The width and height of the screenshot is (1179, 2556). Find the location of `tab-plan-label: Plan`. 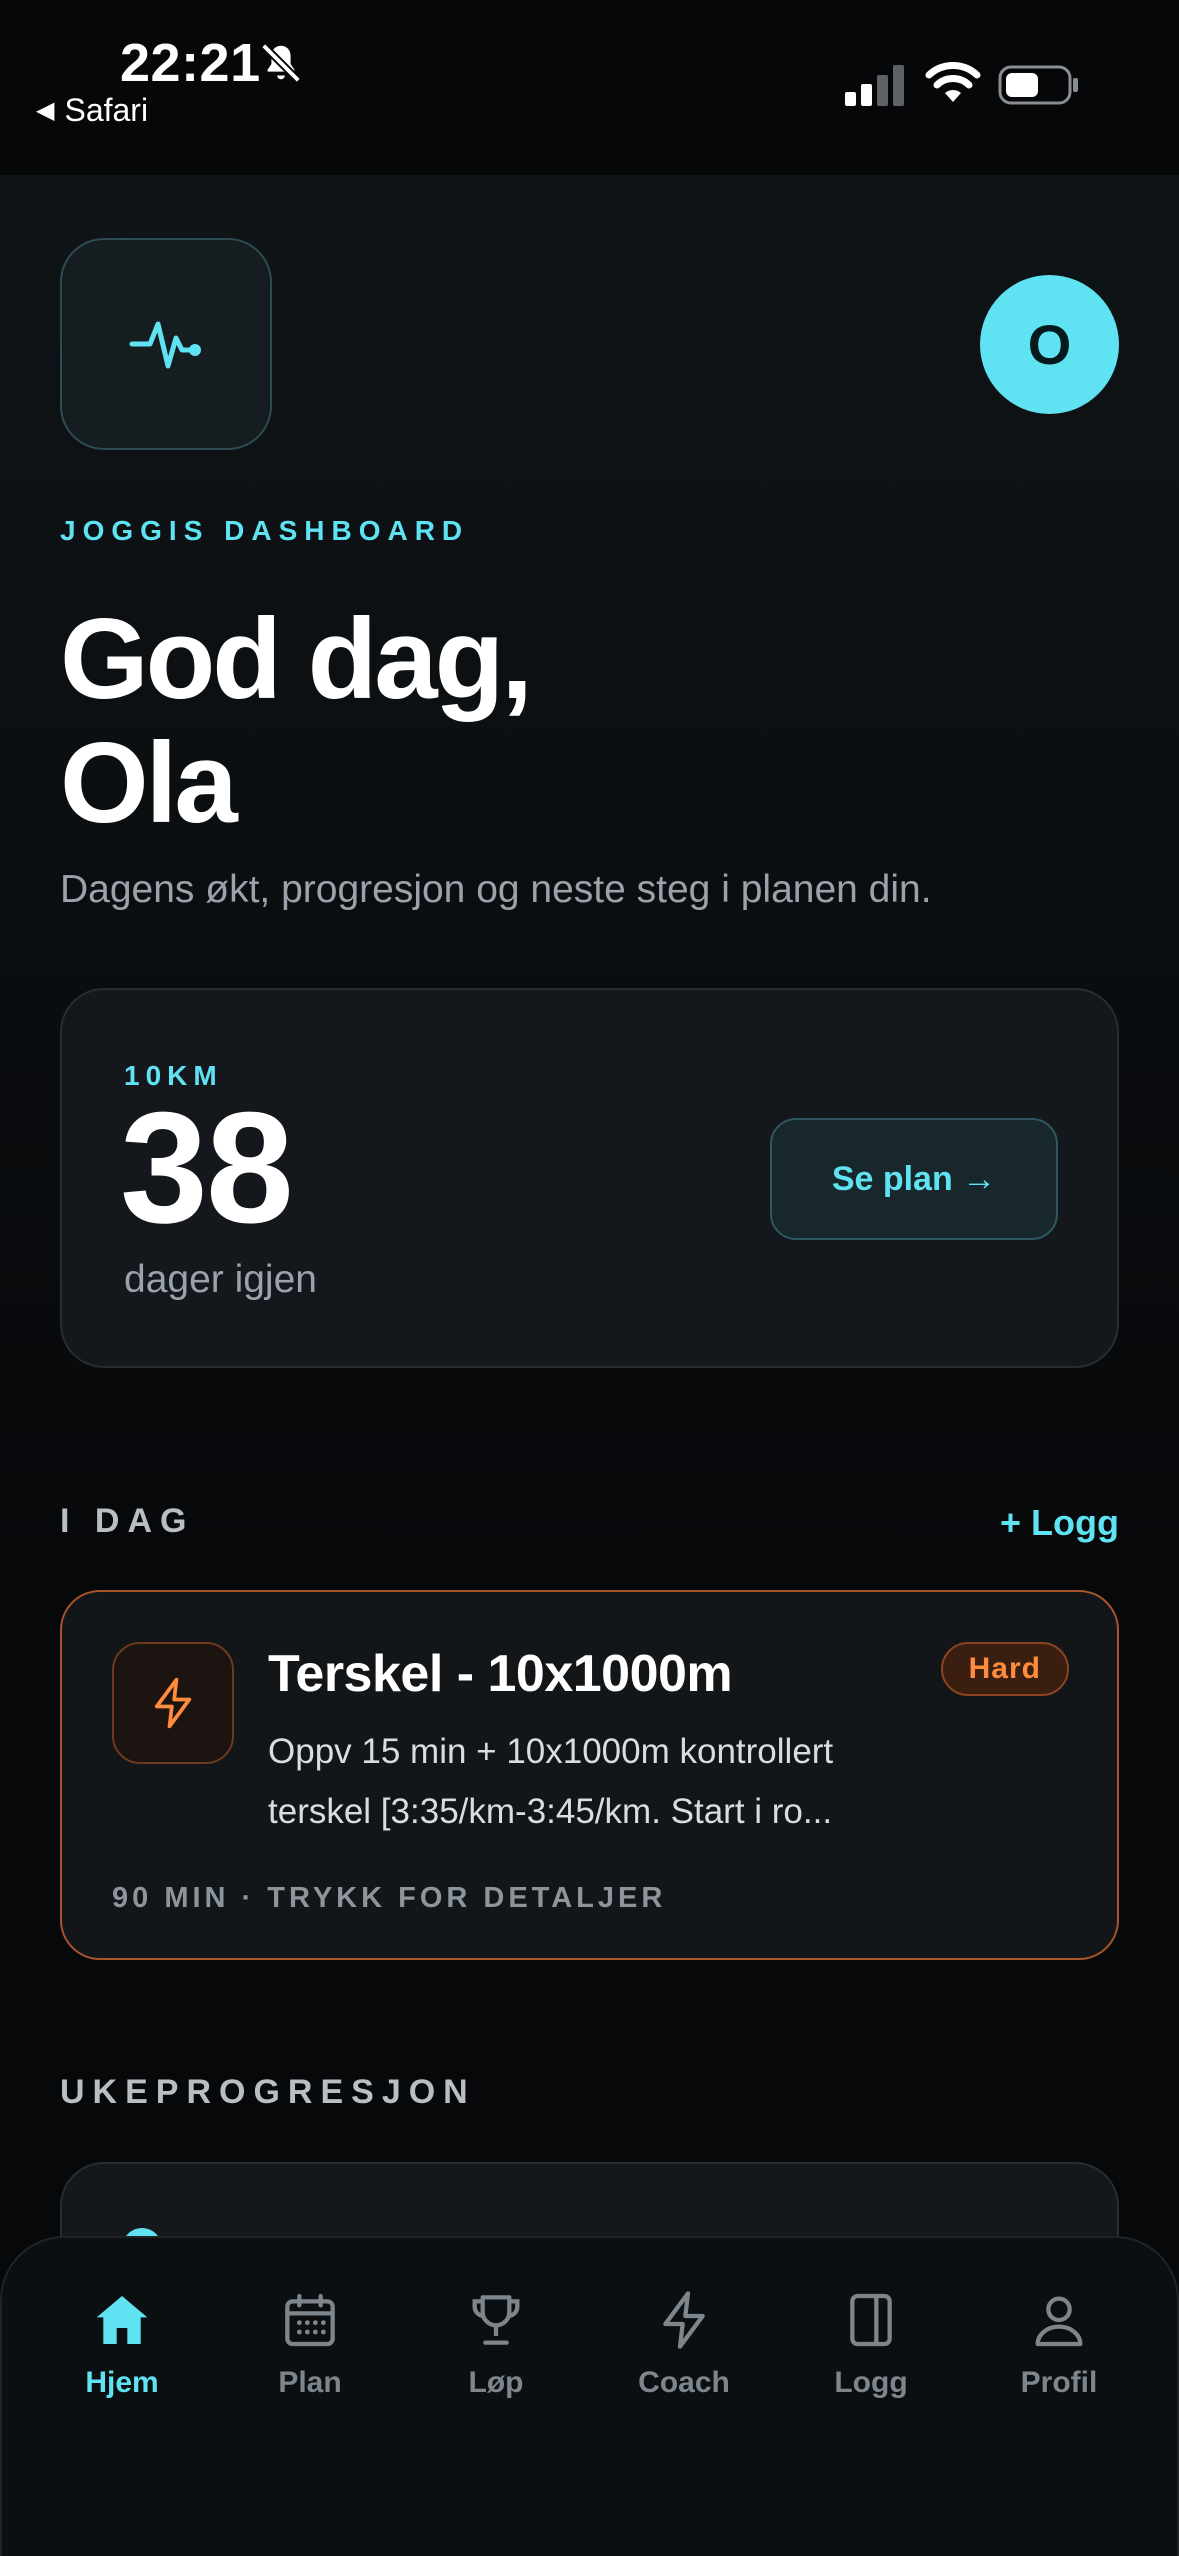

tab-plan-label: Plan is located at coordinates (310, 2382).